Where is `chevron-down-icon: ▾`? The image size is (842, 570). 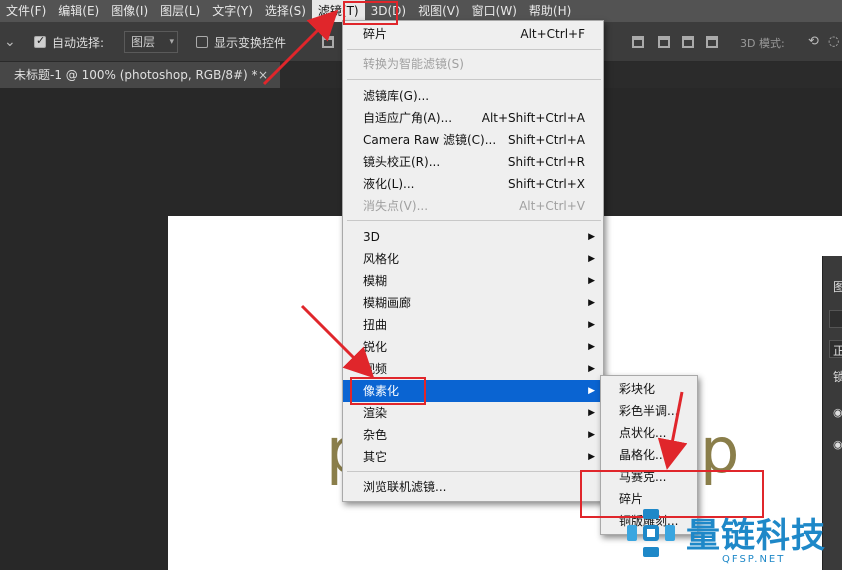 chevron-down-icon: ▾ is located at coordinates (171, 42).